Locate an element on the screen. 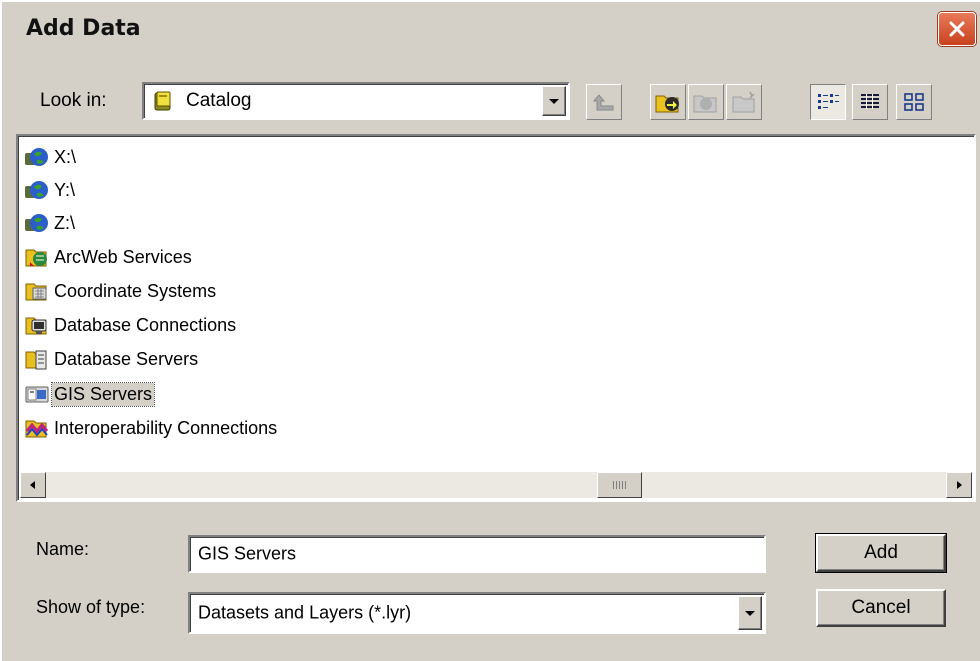 The image size is (980, 661). look-in-dropdown-button is located at coordinates (554, 101).